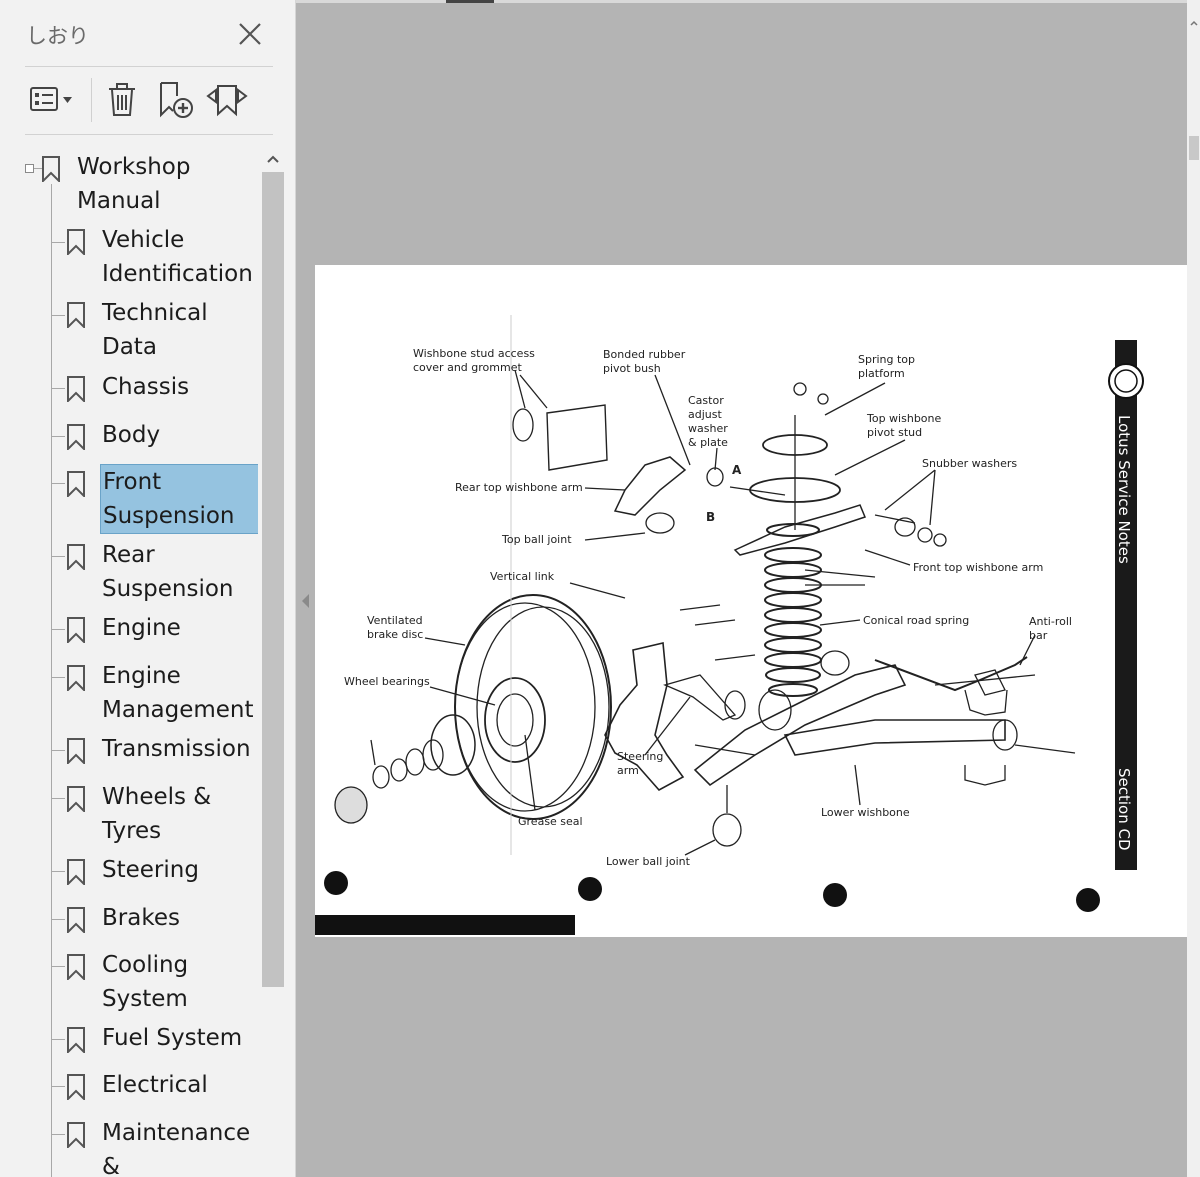  What do you see at coordinates (176, 749) in the screenshot?
I see `bookmark-label: Transmission` at bounding box center [176, 749].